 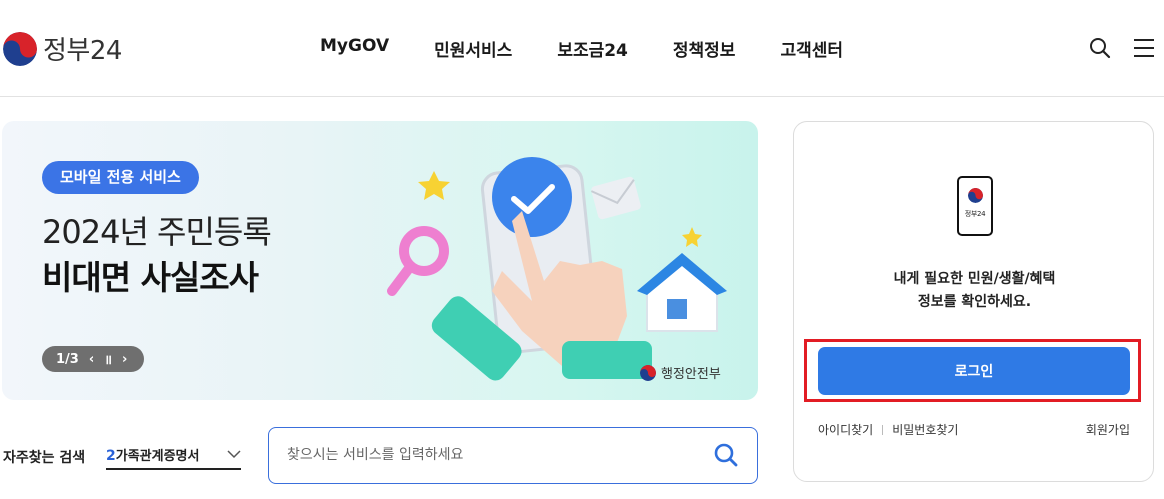 I want to click on nav-civil-service: 민원서비스, so click(x=473, y=48).